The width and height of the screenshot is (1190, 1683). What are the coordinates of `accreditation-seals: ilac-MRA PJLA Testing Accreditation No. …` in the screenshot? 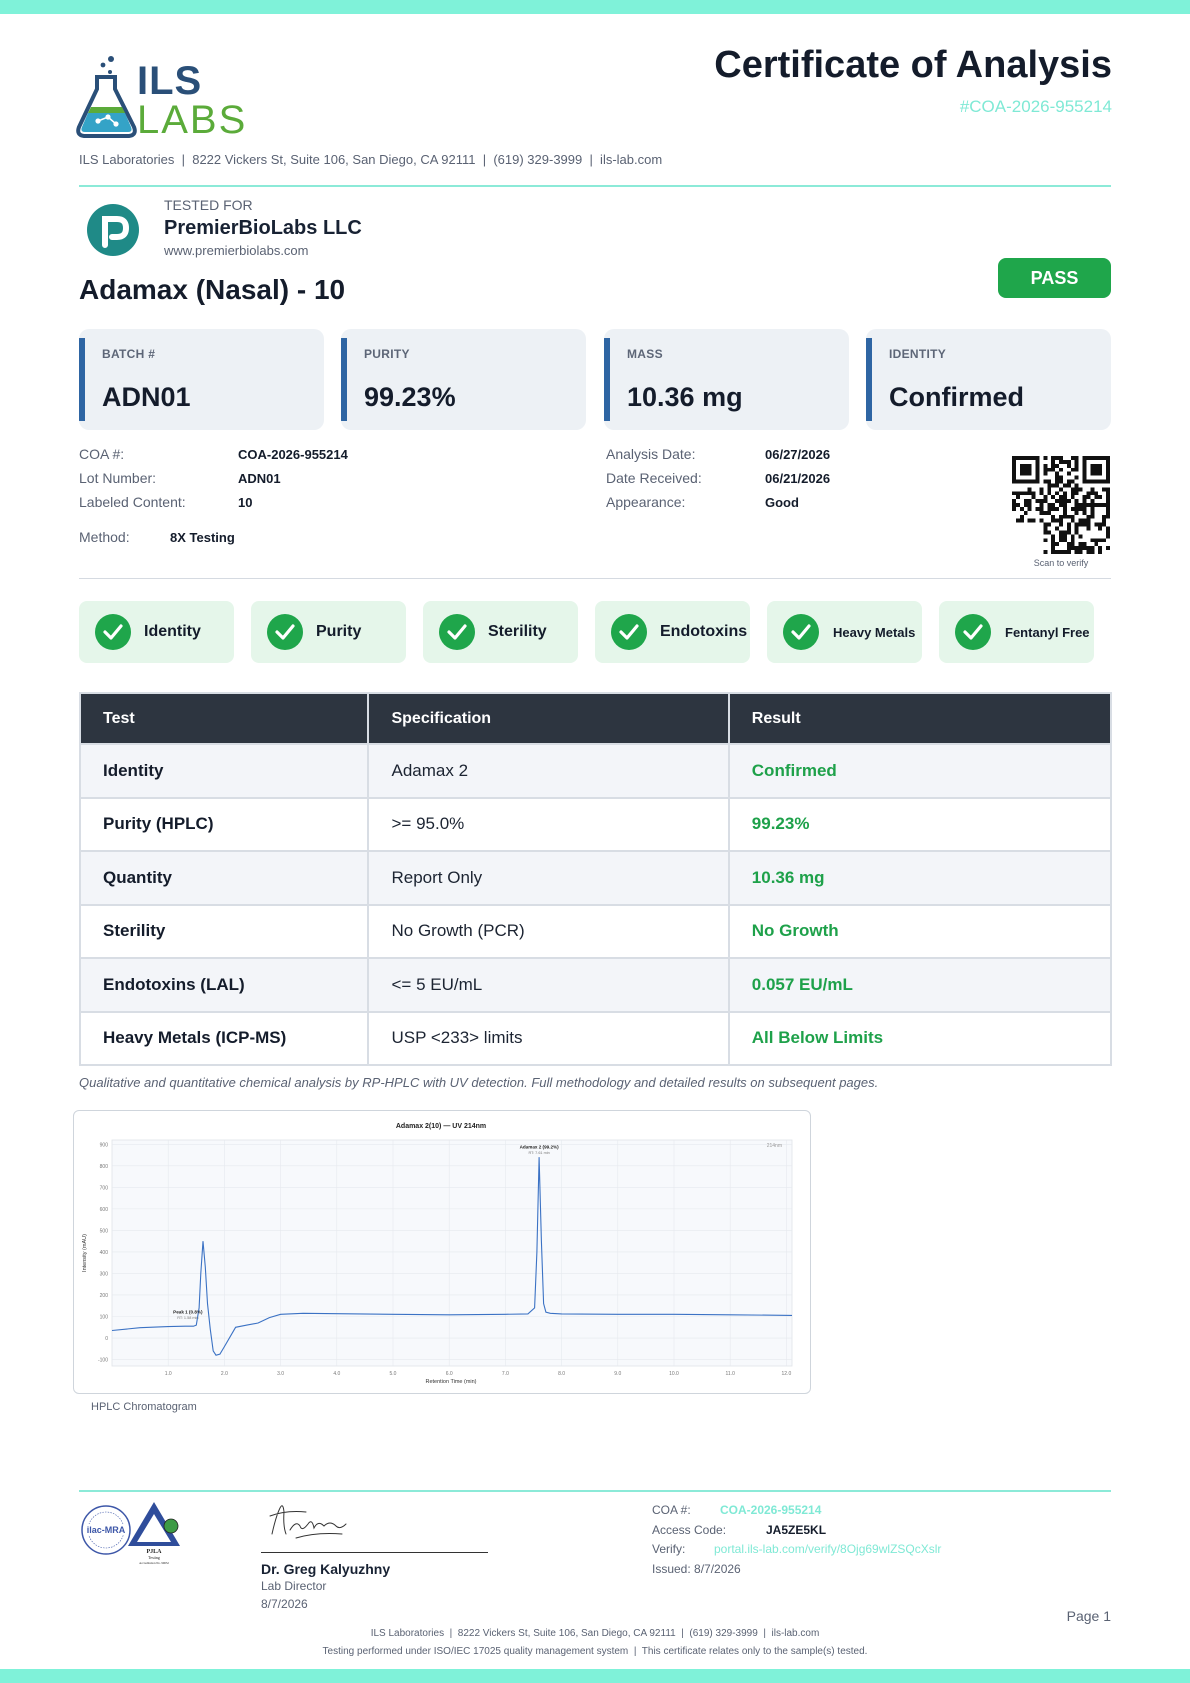 It's located at (135, 1533).